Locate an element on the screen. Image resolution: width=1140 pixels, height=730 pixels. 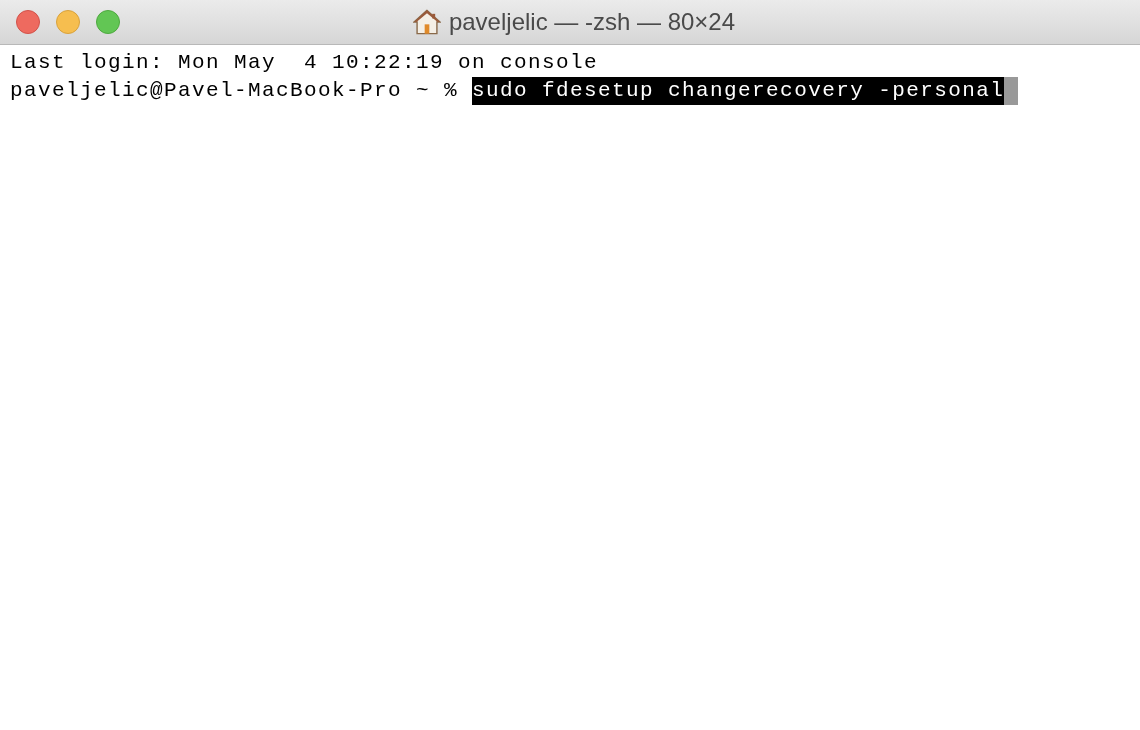
shell-prompt: paveljelic@Pavel-MacBook-Pro ~ % is located at coordinates (234, 91).